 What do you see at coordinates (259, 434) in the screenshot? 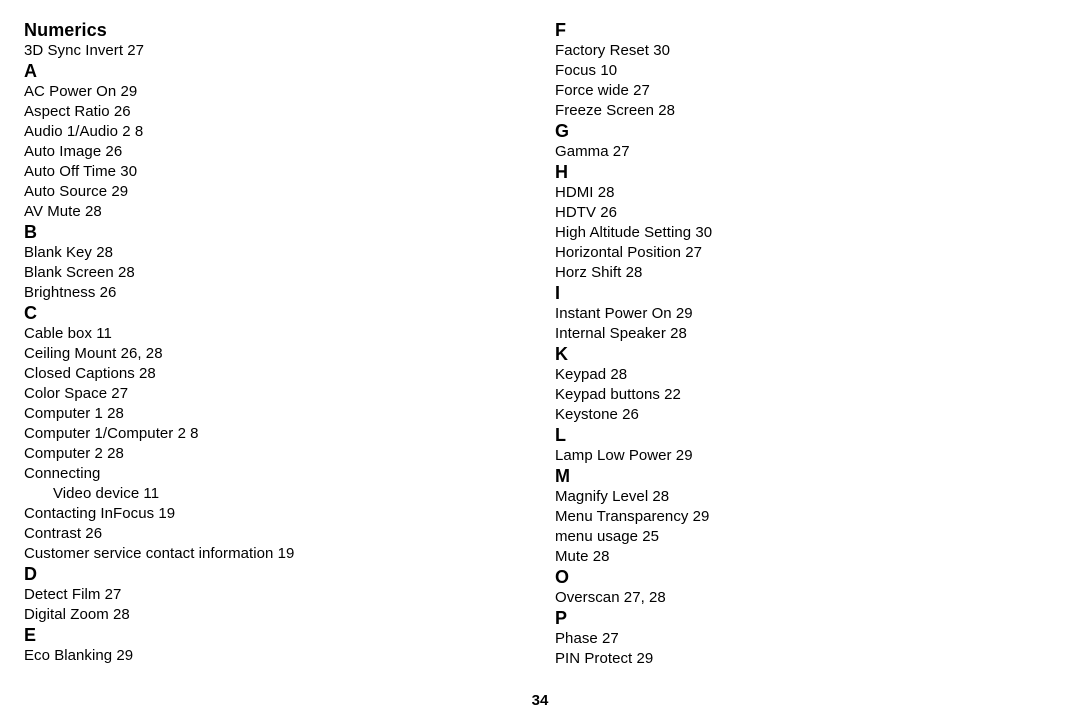
I see `index-entry: Computer 1/Computer 2 8` at bounding box center [259, 434].